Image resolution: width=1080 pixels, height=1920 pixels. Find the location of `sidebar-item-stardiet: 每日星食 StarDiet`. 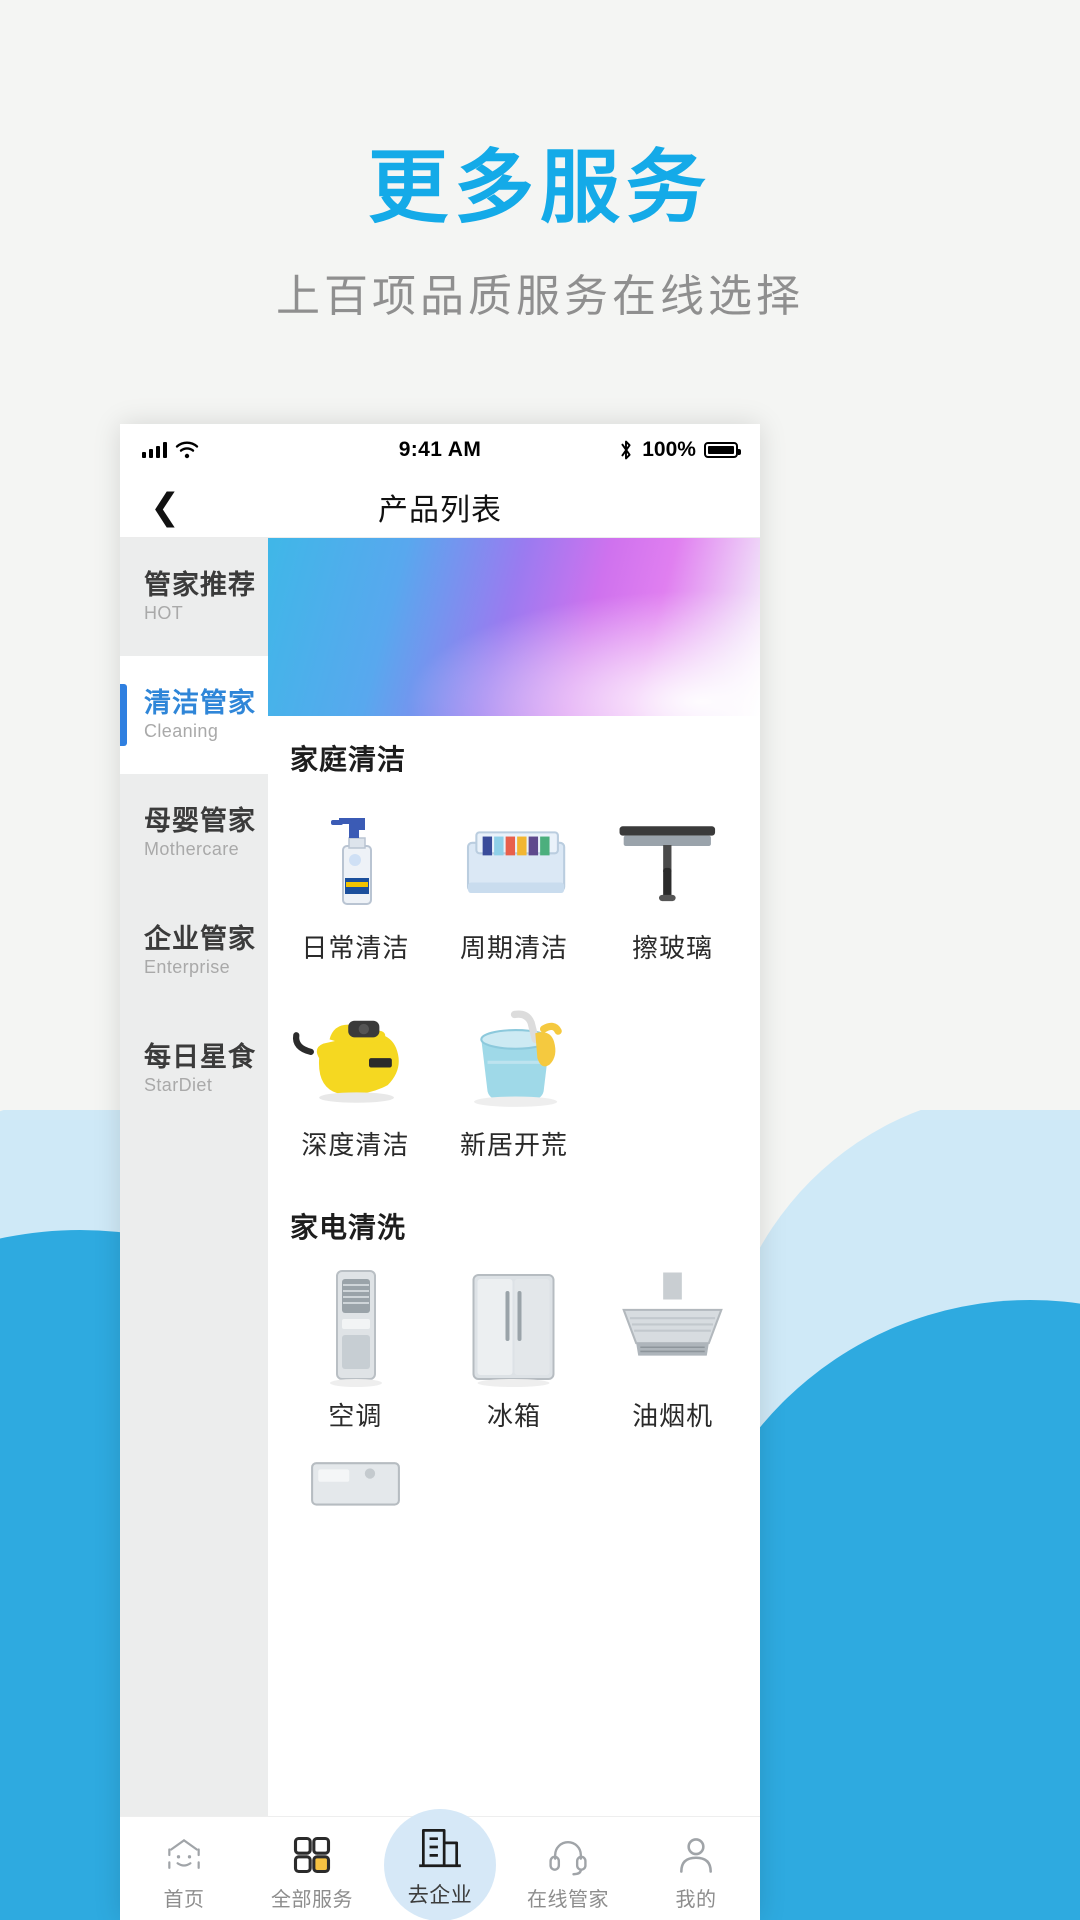

sidebar-item-stardiet: 每日星食 StarDiet is located at coordinates (194, 1069).